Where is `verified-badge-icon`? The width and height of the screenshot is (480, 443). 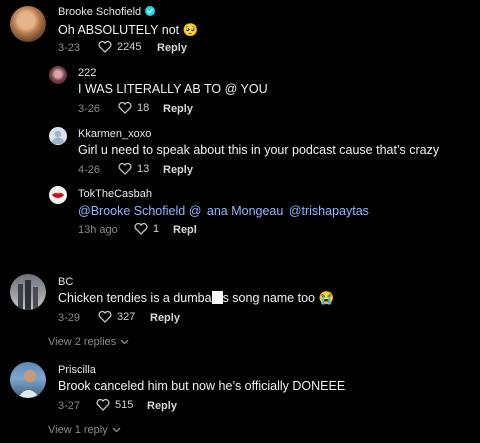
verified-badge-icon is located at coordinates (150, 11).